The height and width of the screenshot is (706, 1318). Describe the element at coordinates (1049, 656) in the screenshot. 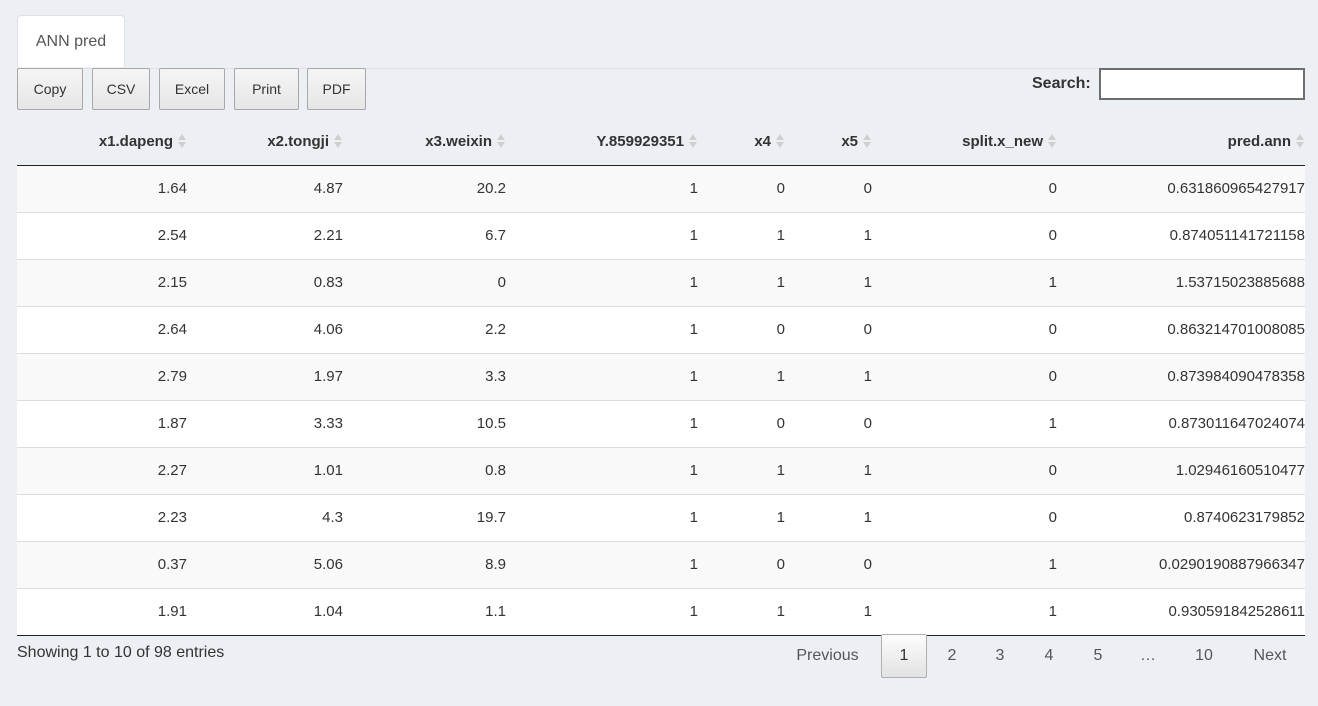

I see `page-button-4: 4` at that location.